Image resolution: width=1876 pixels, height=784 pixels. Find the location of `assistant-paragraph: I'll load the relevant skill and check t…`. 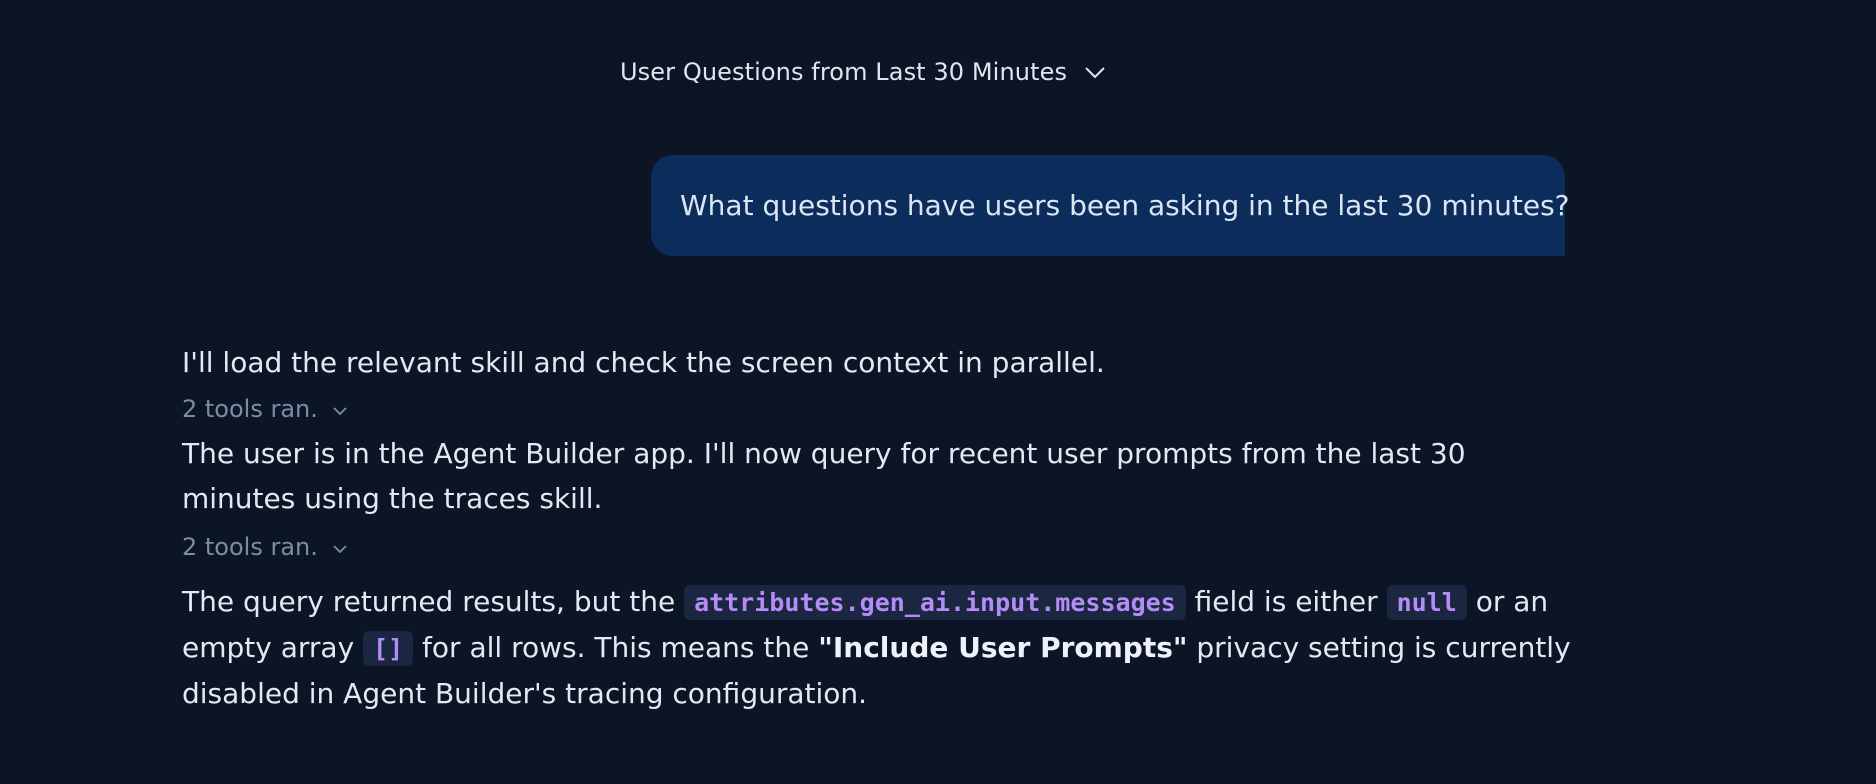

assistant-paragraph: I'll load the relevant skill and check t… is located at coordinates (643, 362).